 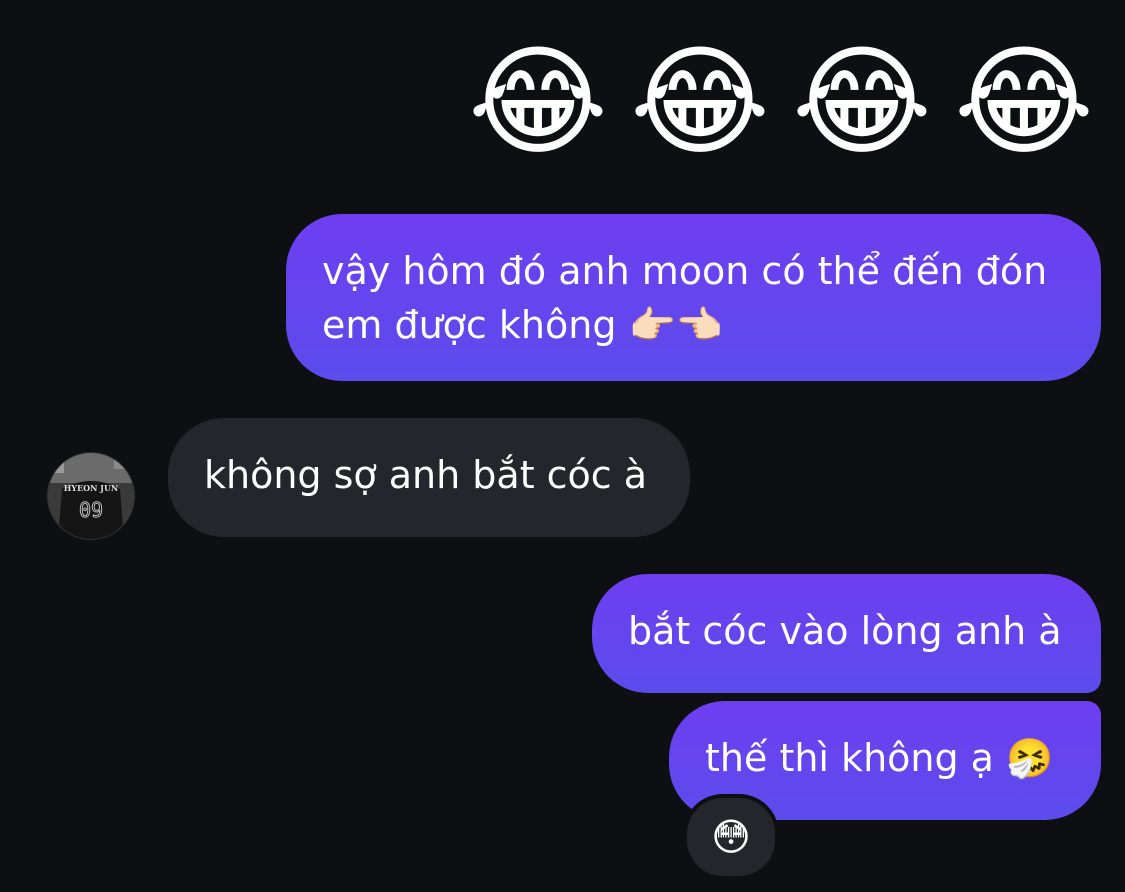 What do you see at coordinates (91, 496) in the screenshot?
I see `contact-avatar: HYEON JUN 09` at bounding box center [91, 496].